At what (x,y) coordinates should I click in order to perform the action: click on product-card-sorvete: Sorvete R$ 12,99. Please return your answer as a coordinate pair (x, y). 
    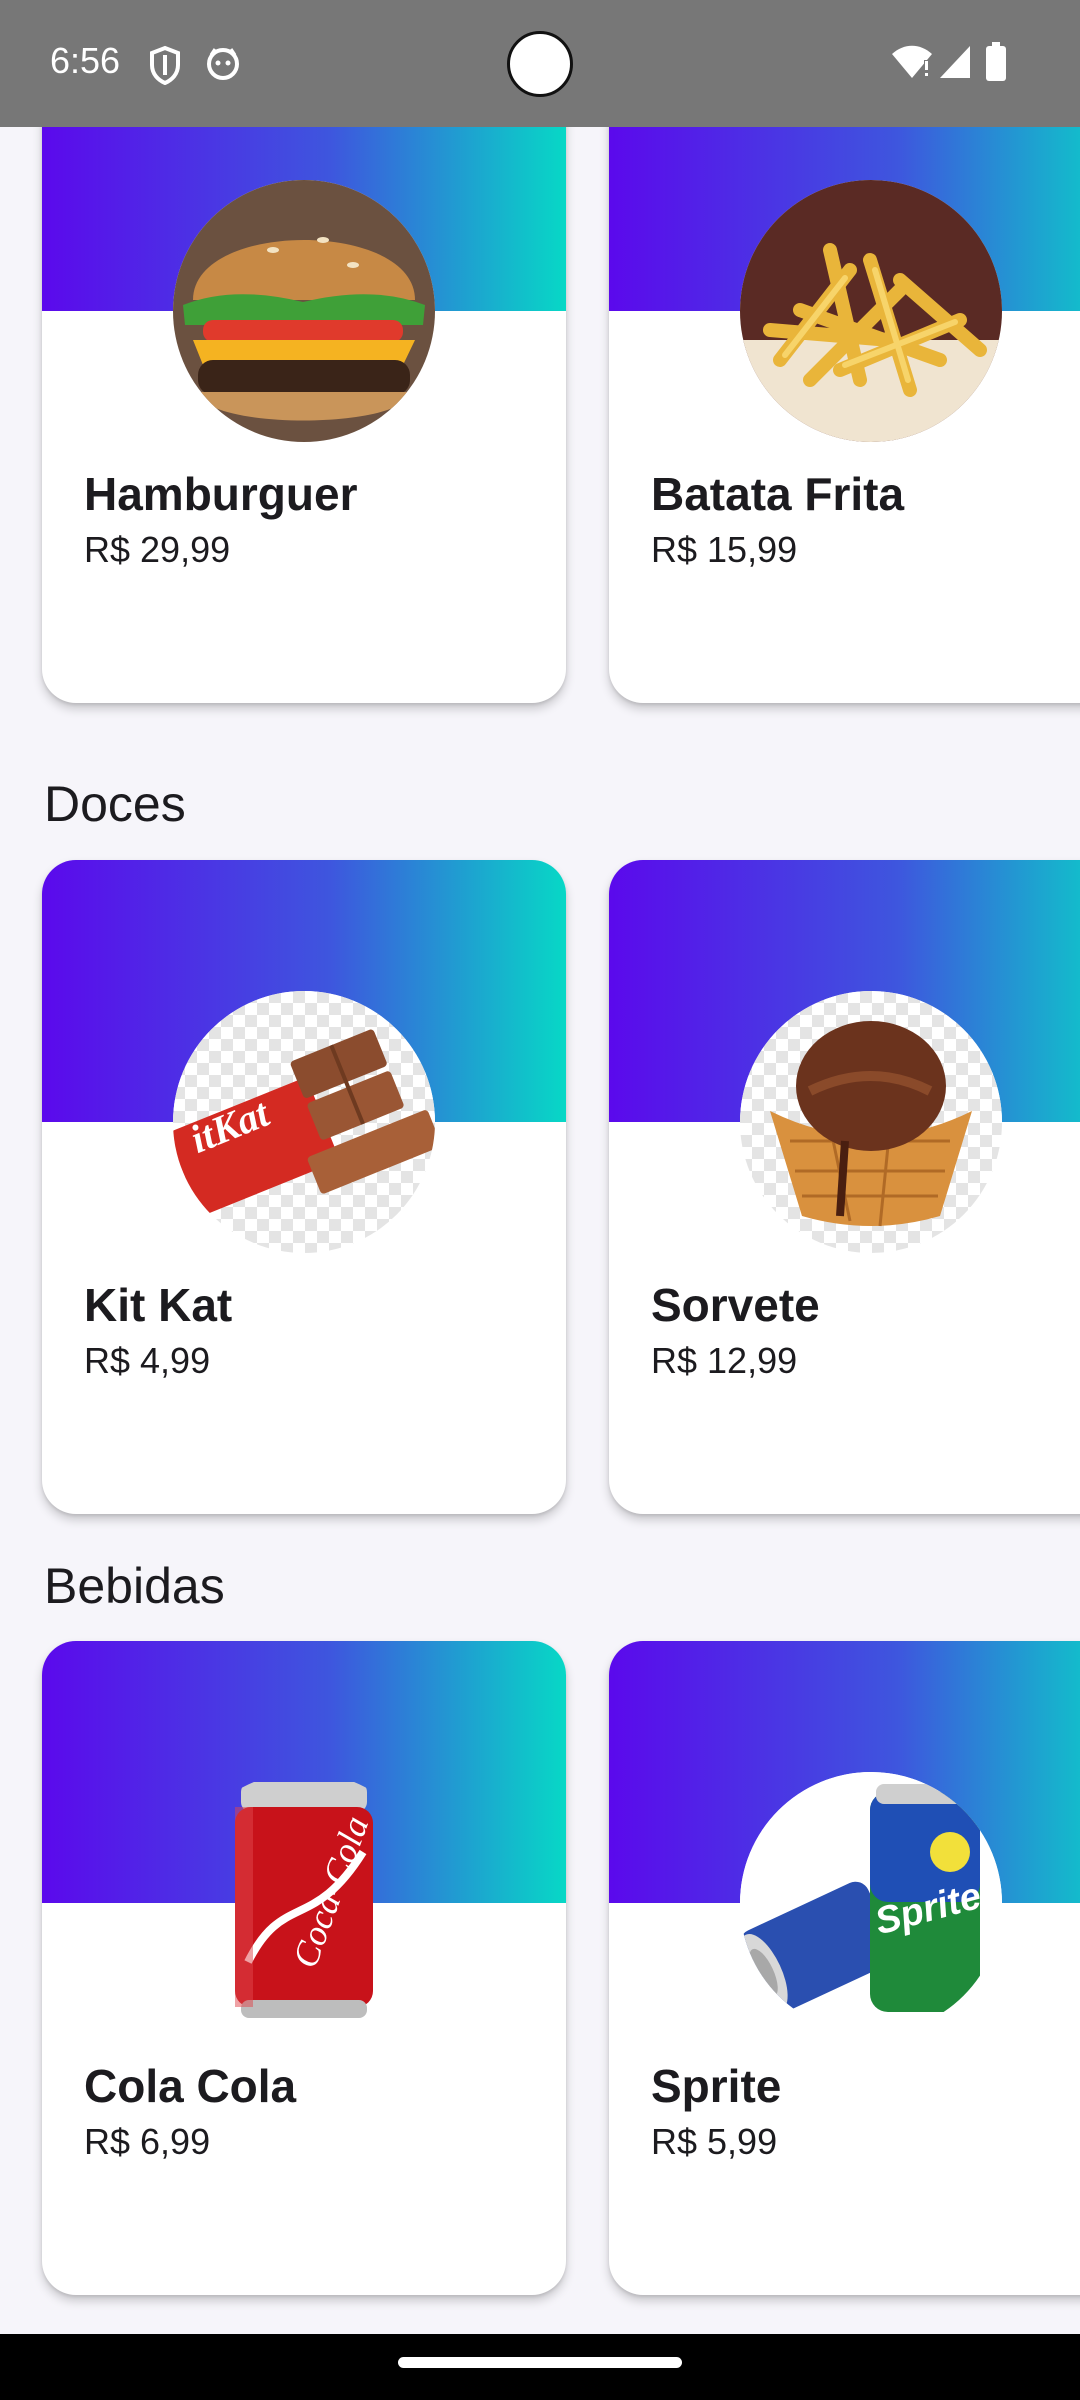
    Looking at the image, I should click on (844, 1187).